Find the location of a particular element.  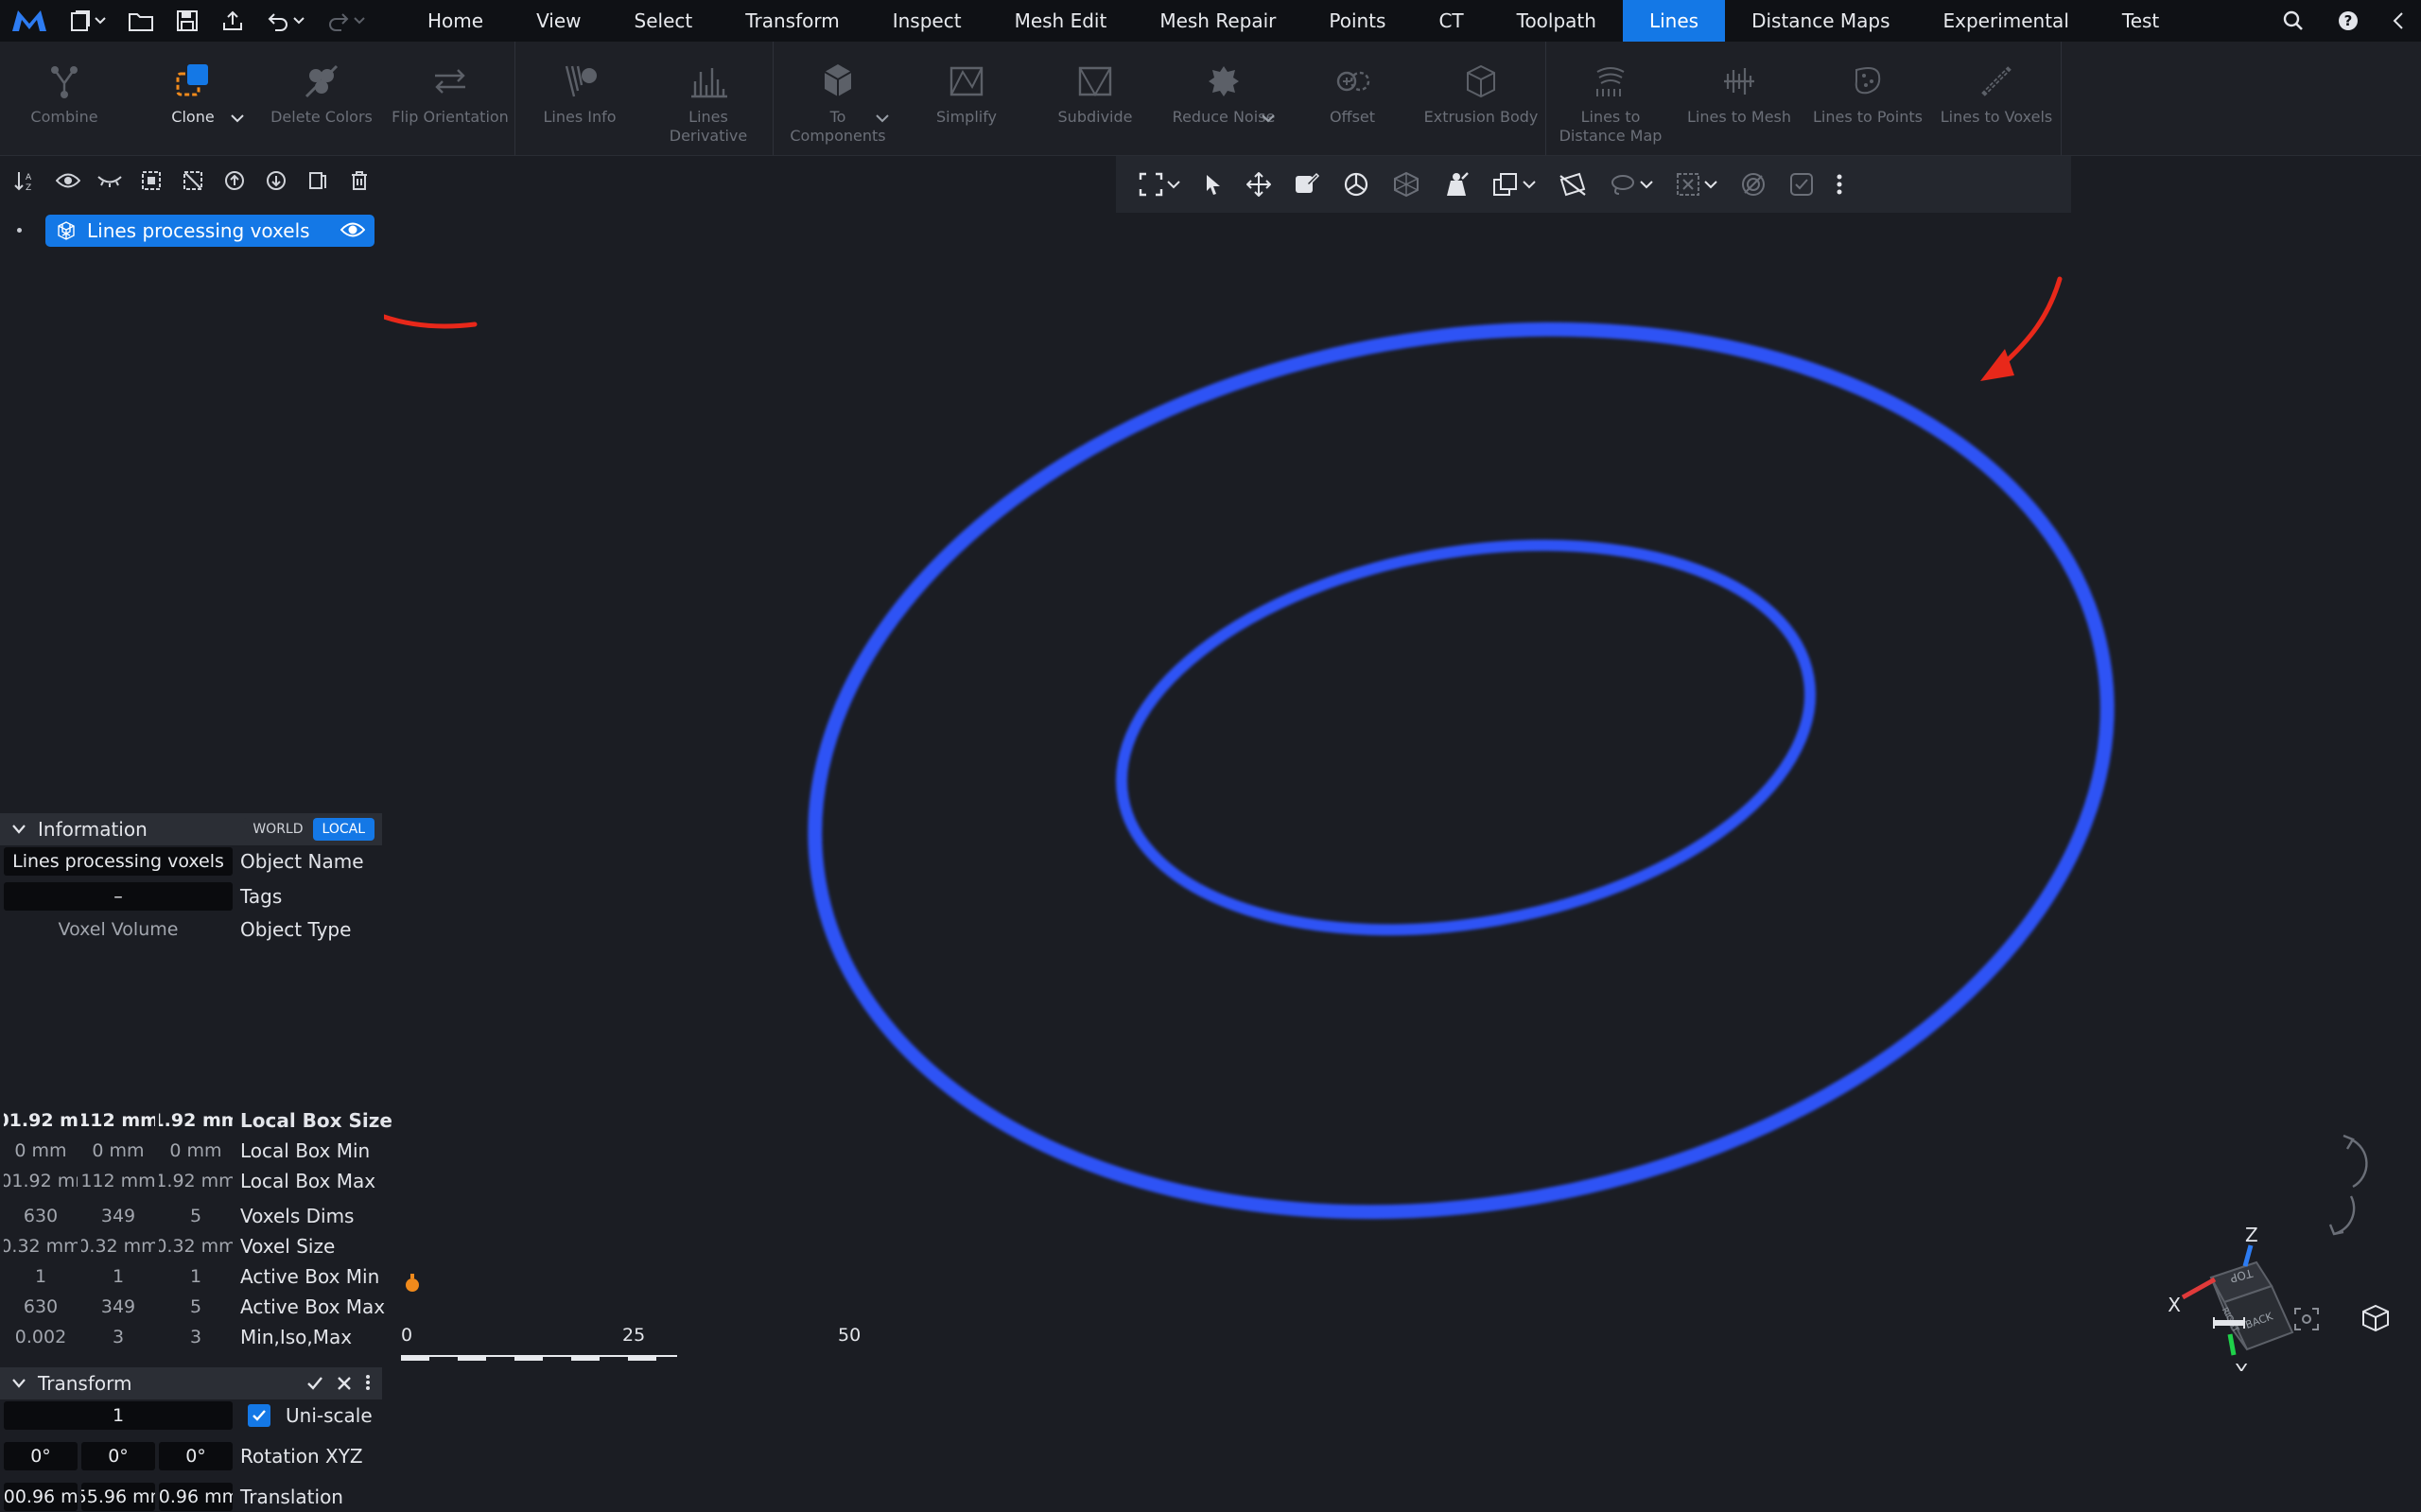

view-mode-cube-icon is located at coordinates (2375, 1320).